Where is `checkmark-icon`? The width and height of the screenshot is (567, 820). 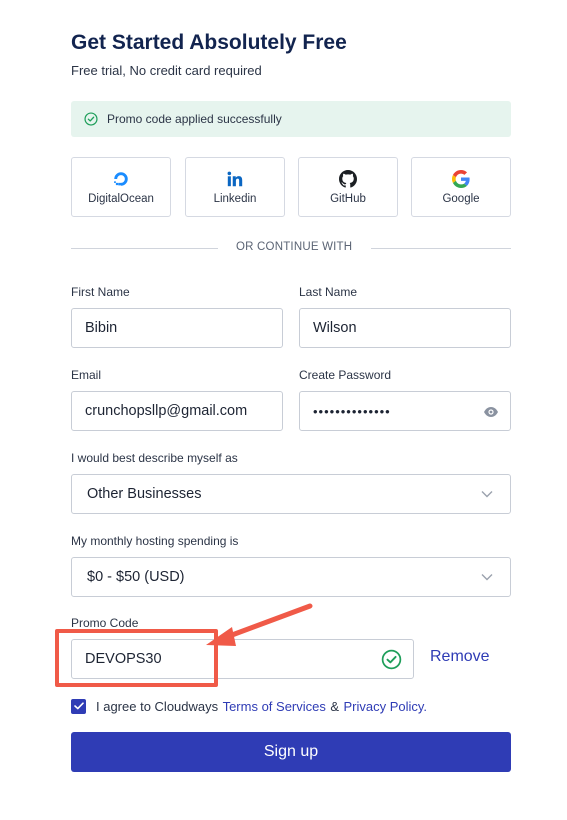 checkmark-icon is located at coordinates (78, 706).